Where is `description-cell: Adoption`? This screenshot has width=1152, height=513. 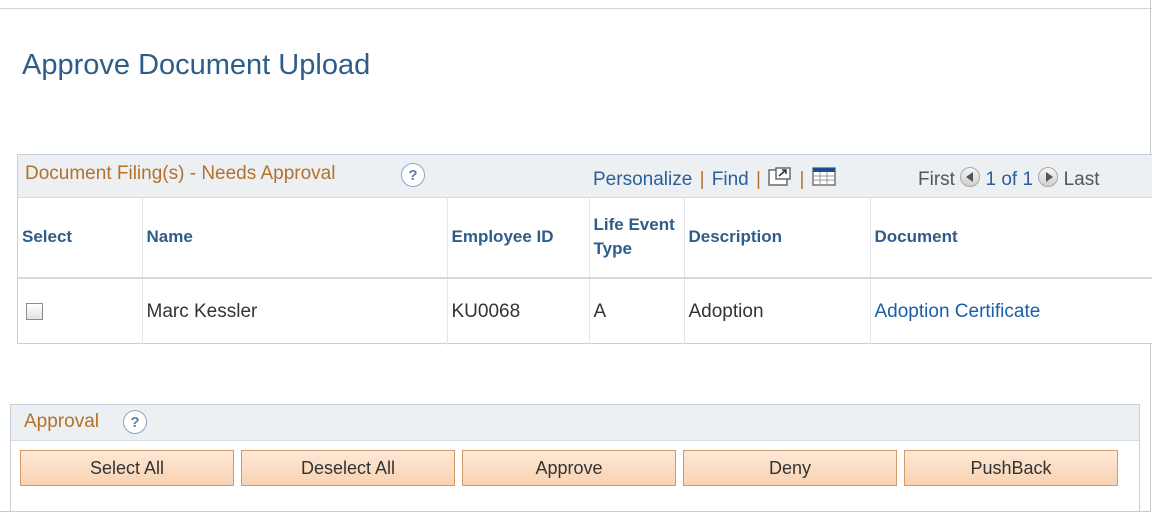
description-cell: Adoption is located at coordinates (777, 311).